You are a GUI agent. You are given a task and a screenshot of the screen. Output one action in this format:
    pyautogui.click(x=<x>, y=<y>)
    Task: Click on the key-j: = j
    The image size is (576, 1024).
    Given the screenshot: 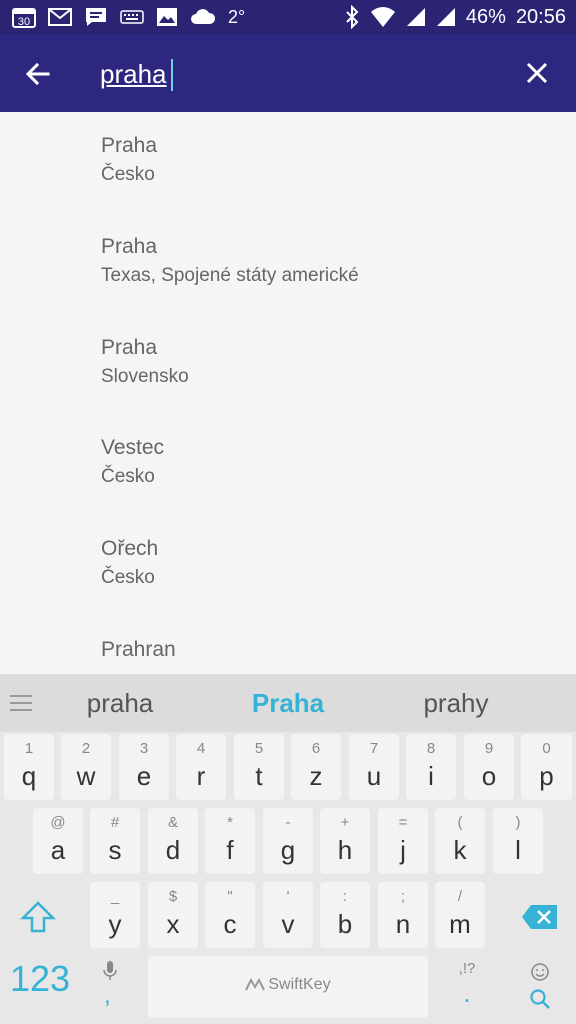 What is the action you would take?
    pyautogui.click(x=403, y=841)
    